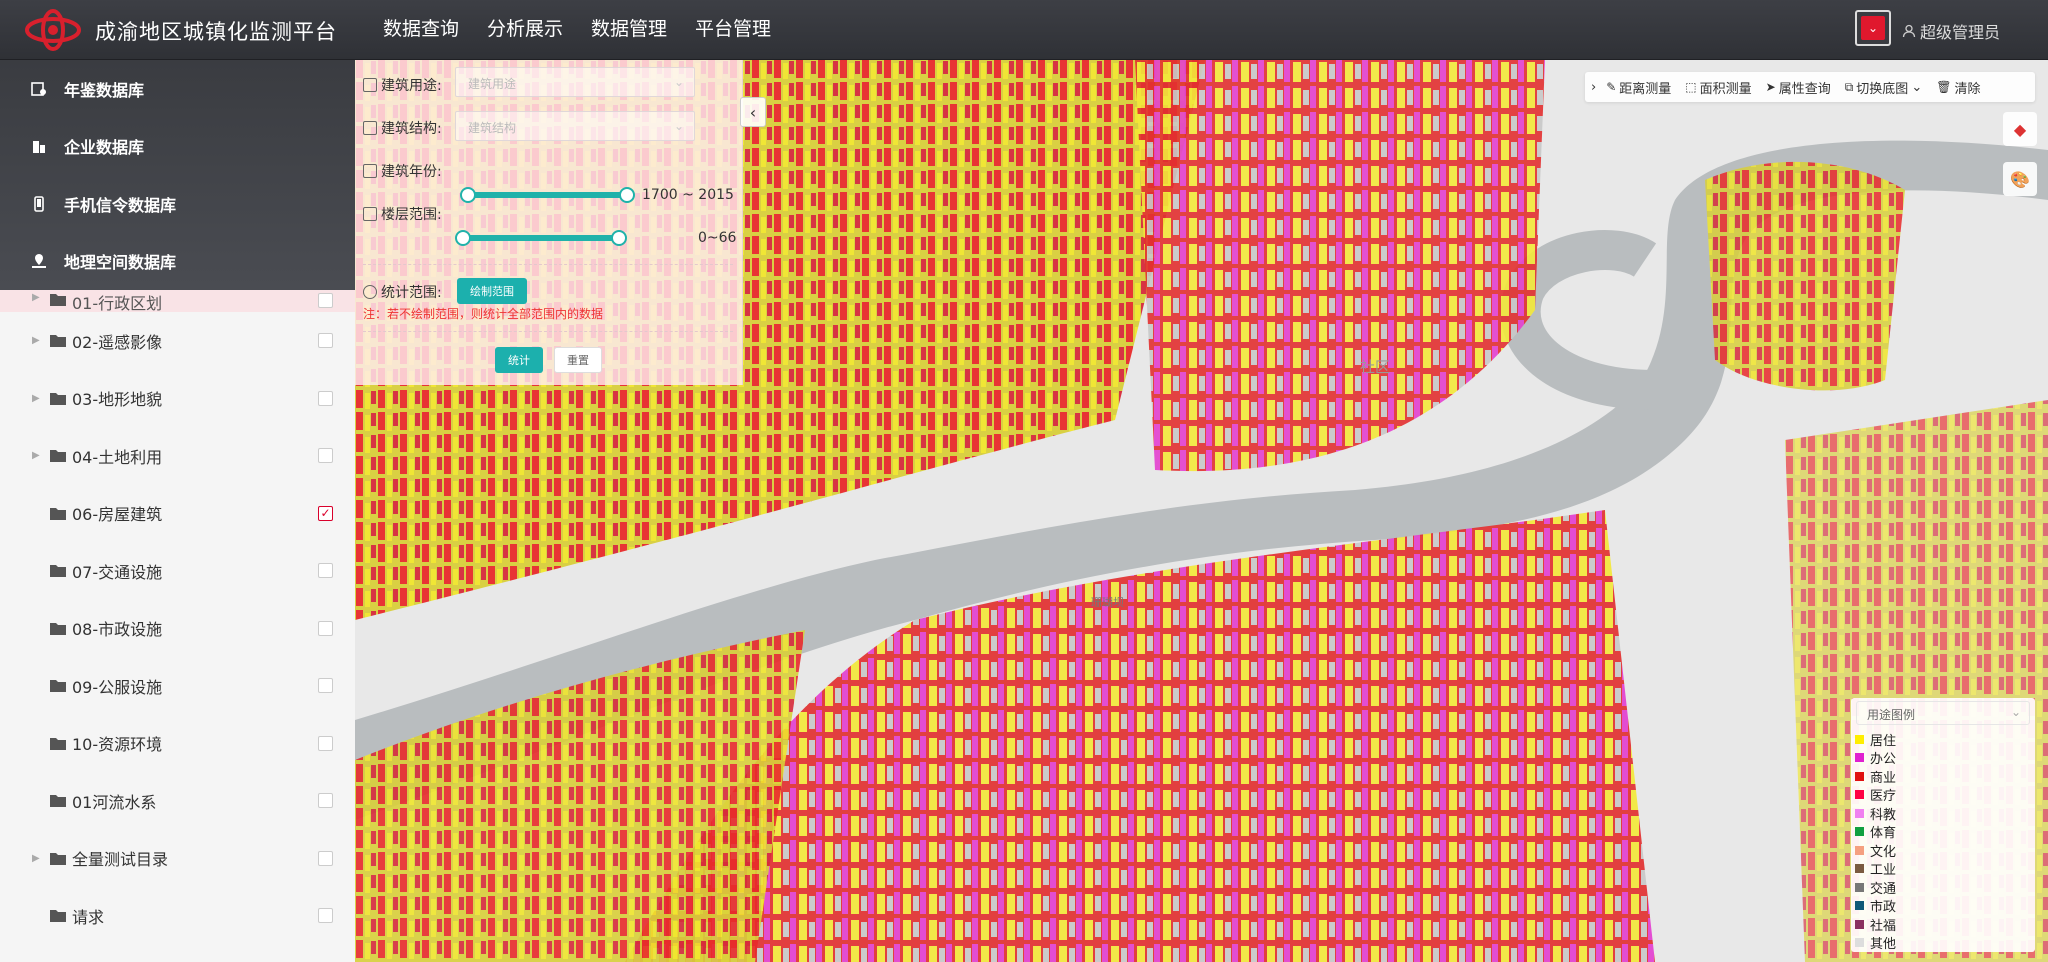 The width and height of the screenshot is (2048, 962). I want to click on layer-checkbox-checked: ✓, so click(325, 513).